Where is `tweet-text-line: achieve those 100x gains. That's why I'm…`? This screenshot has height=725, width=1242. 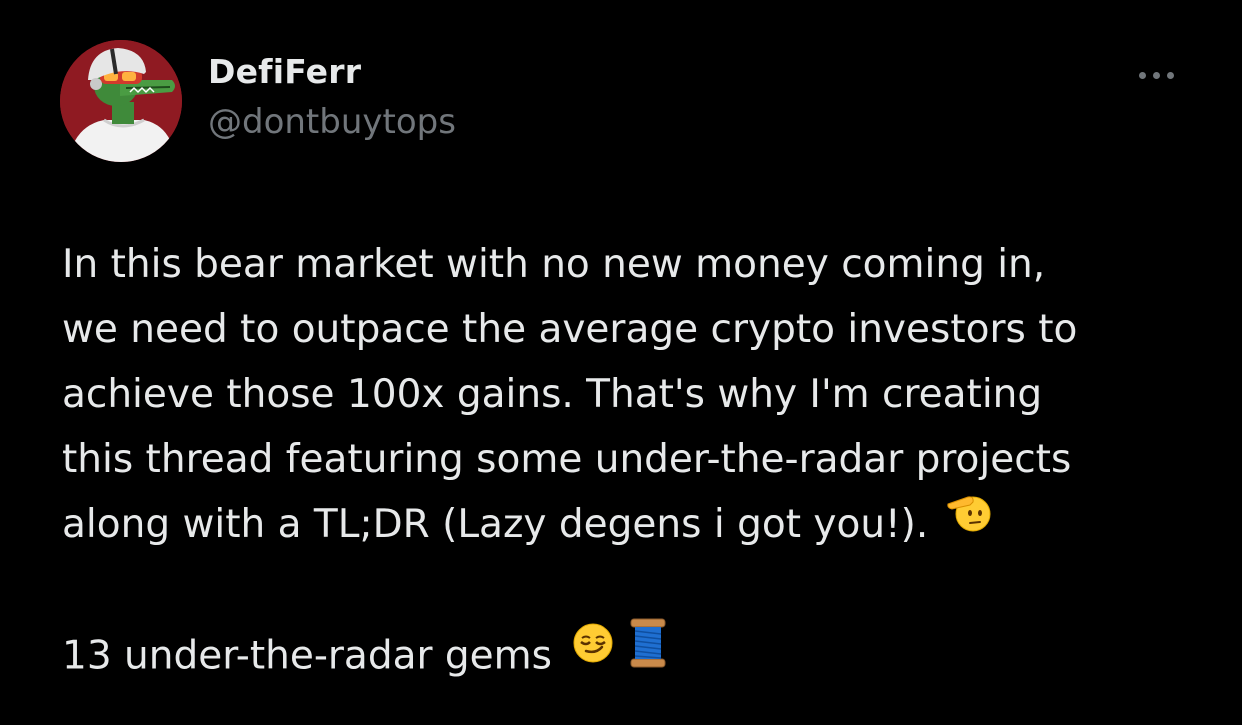 tweet-text-line: achieve those 100x gains. That's why I'm… is located at coordinates (552, 394).